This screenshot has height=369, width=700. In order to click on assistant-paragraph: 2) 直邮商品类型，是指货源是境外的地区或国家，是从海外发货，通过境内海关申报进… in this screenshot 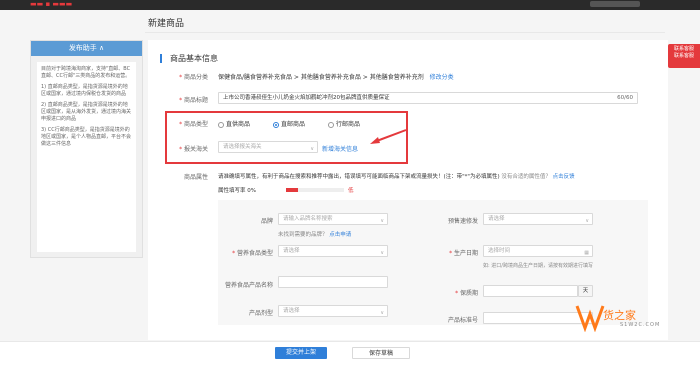, I will do `click(86, 112)`.